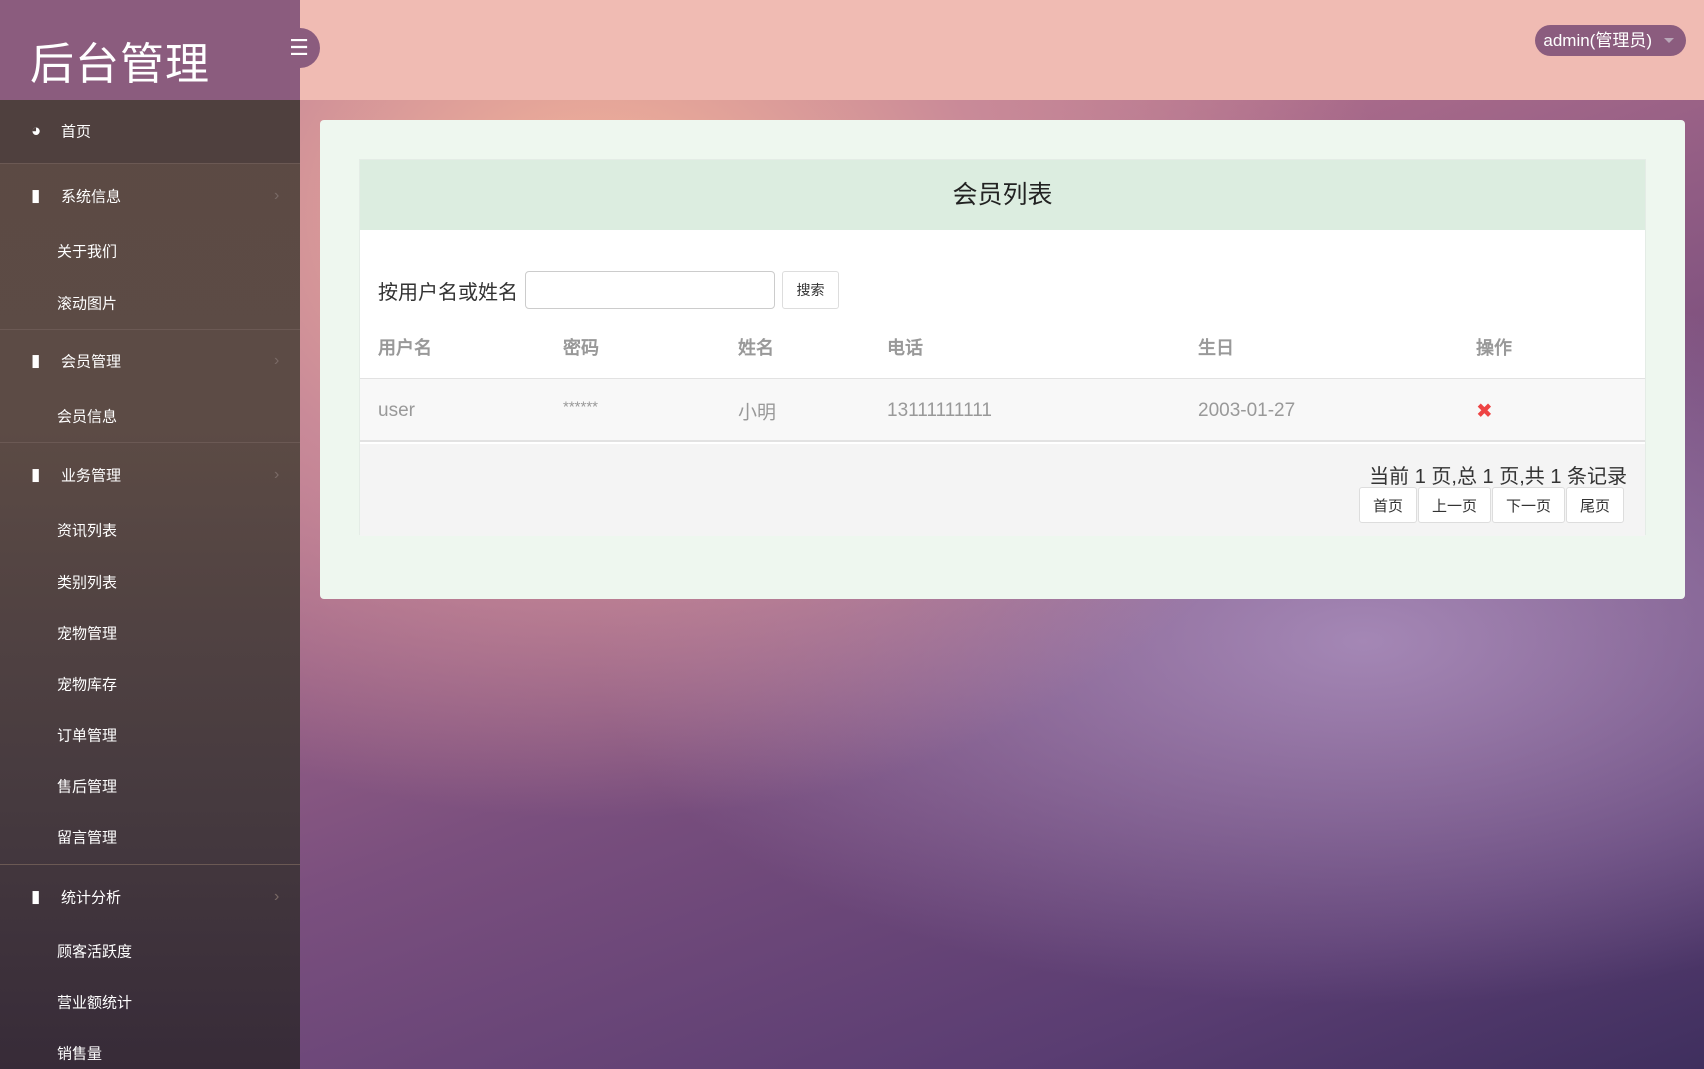 This screenshot has height=1069, width=1704. What do you see at coordinates (150, 50) in the screenshot?
I see `app-logo-title: 后台管理` at bounding box center [150, 50].